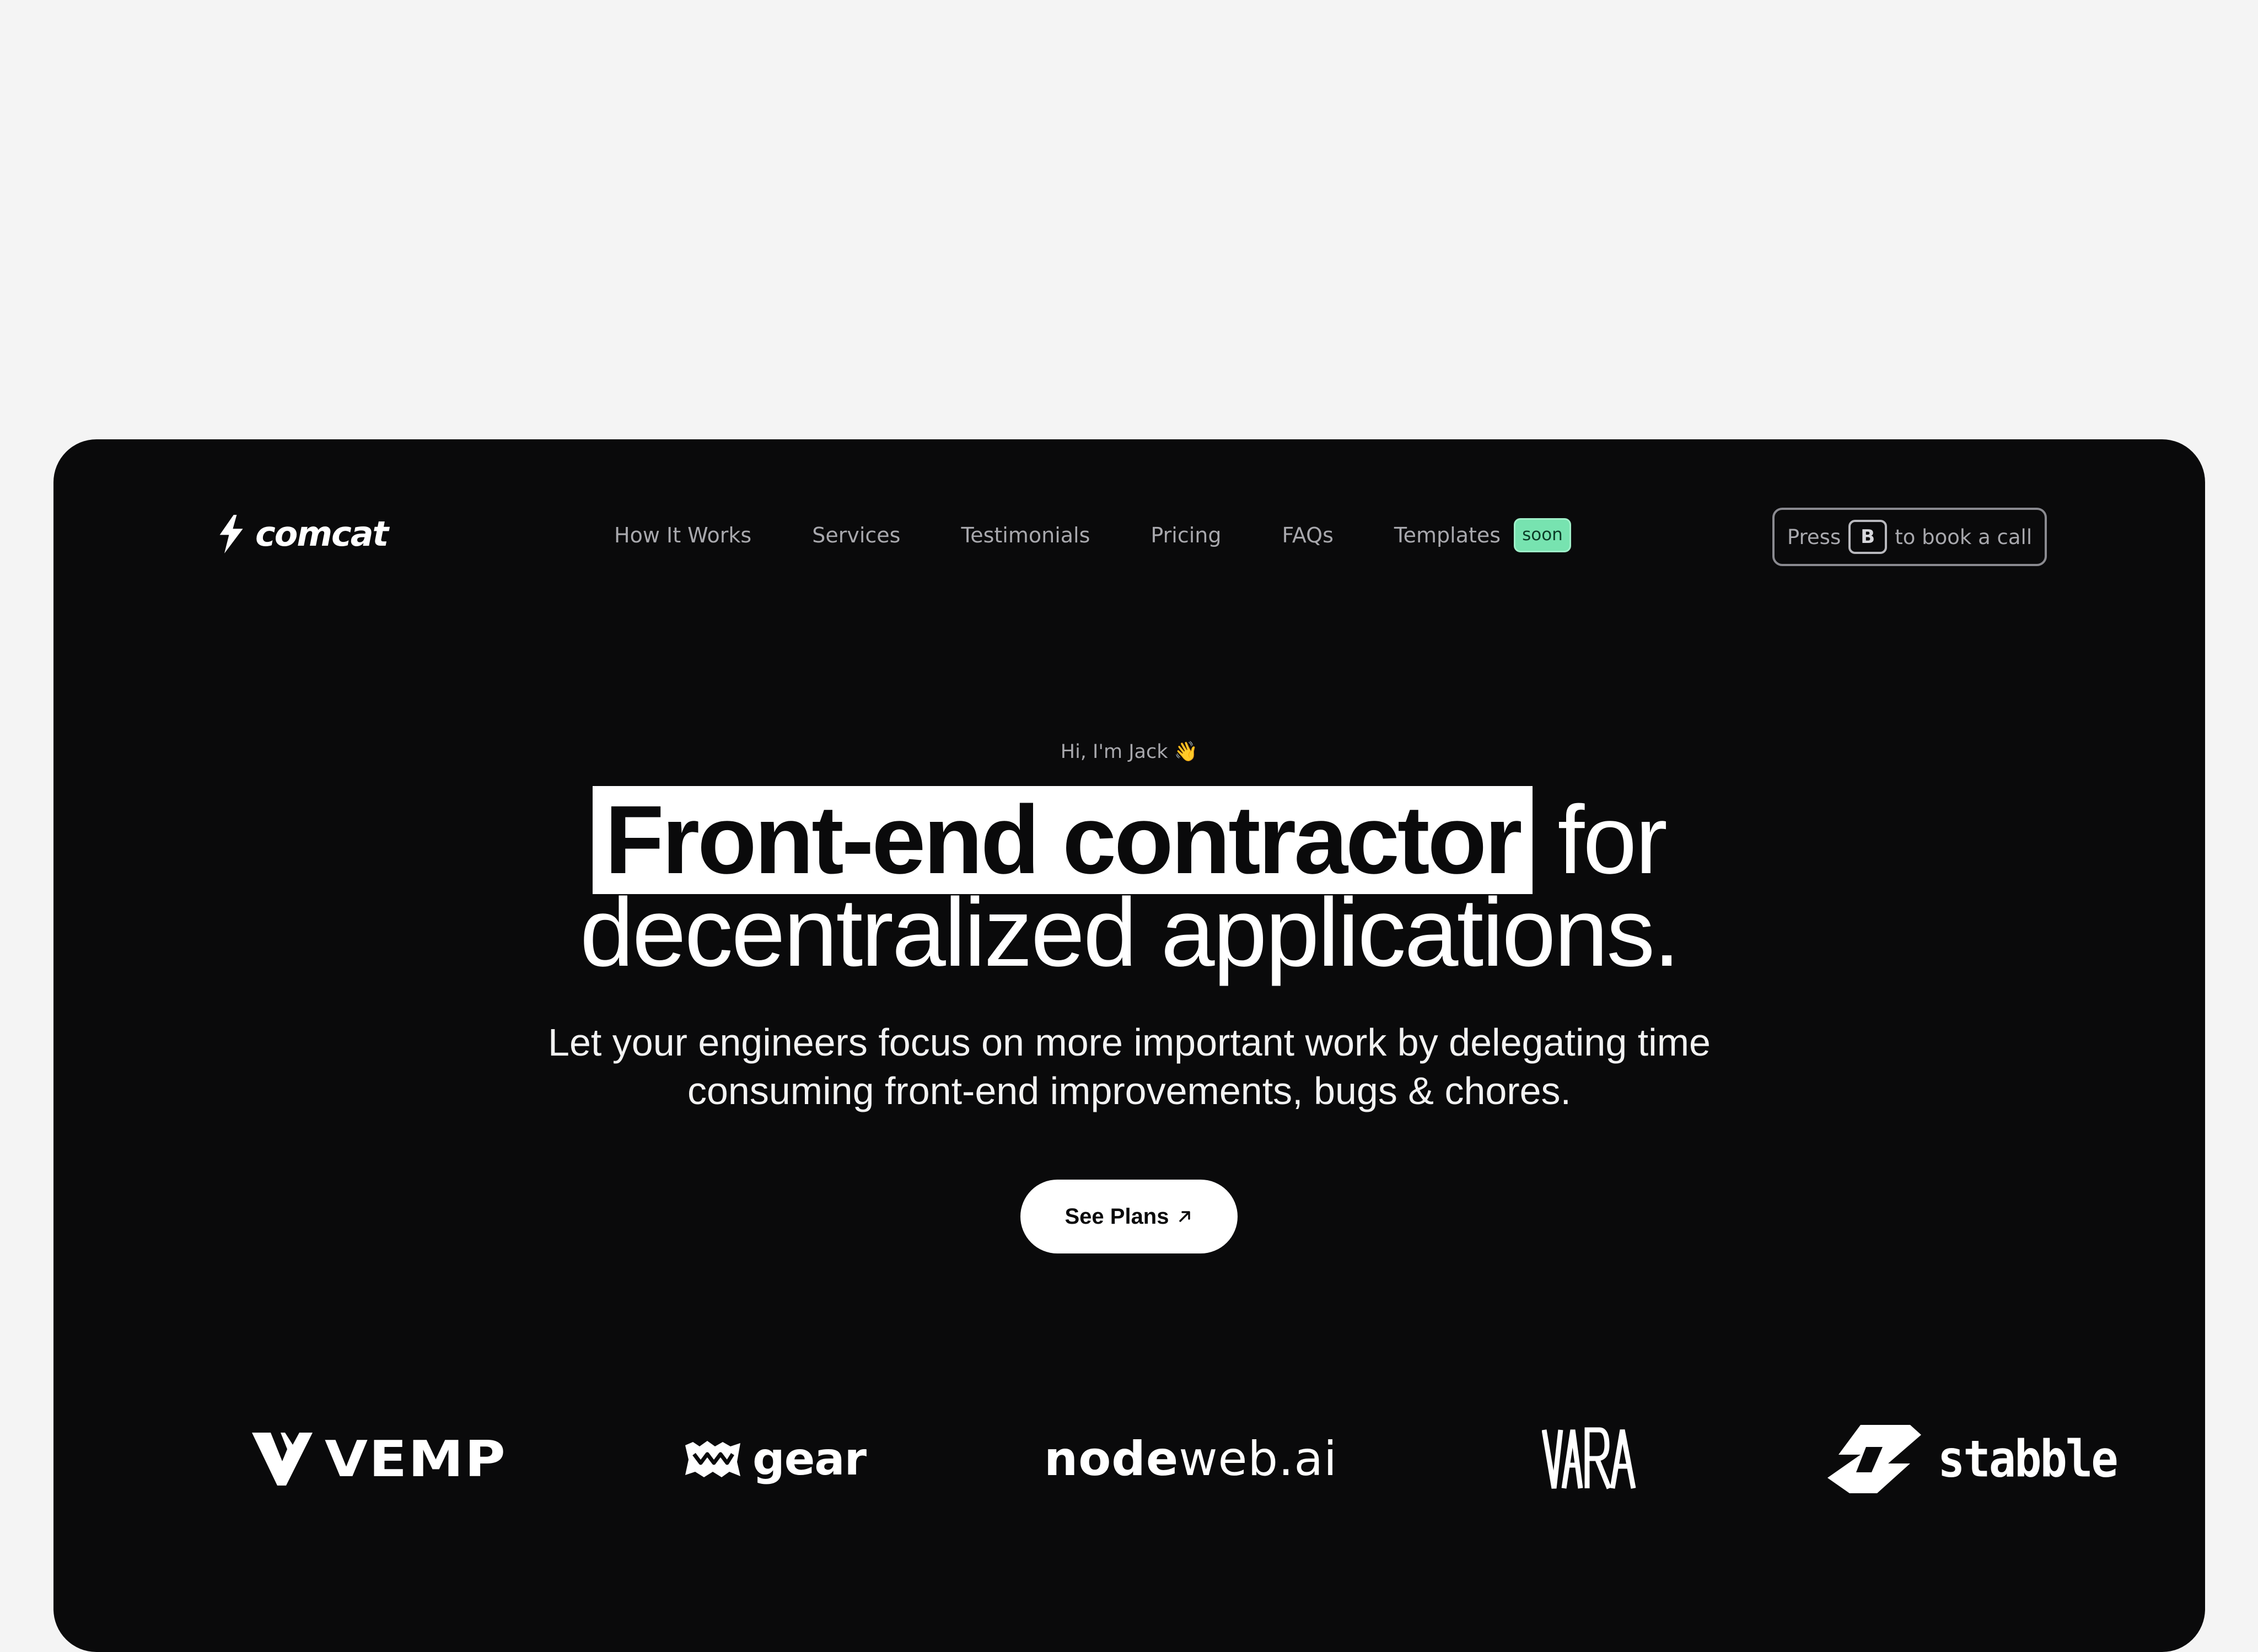 The width and height of the screenshot is (2258, 1652). Describe the element at coordinates (1543, 535) in the screenshot. I see `soon-badge: soon` at that location.